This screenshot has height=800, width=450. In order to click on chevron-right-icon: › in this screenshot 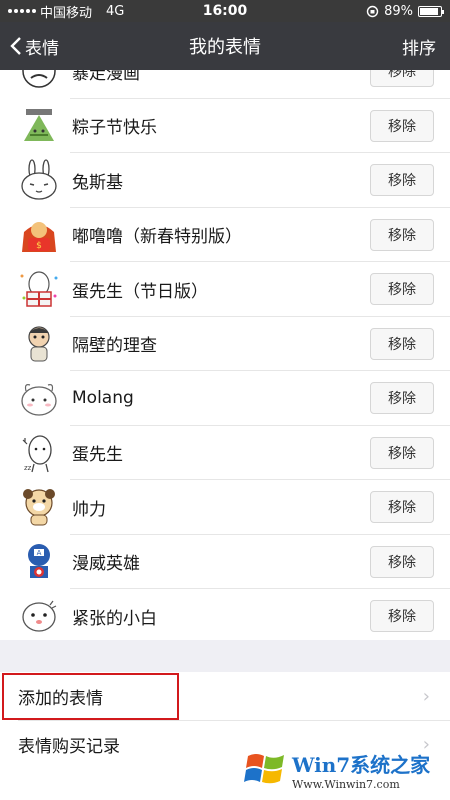, I will do `click(426, 696)`.